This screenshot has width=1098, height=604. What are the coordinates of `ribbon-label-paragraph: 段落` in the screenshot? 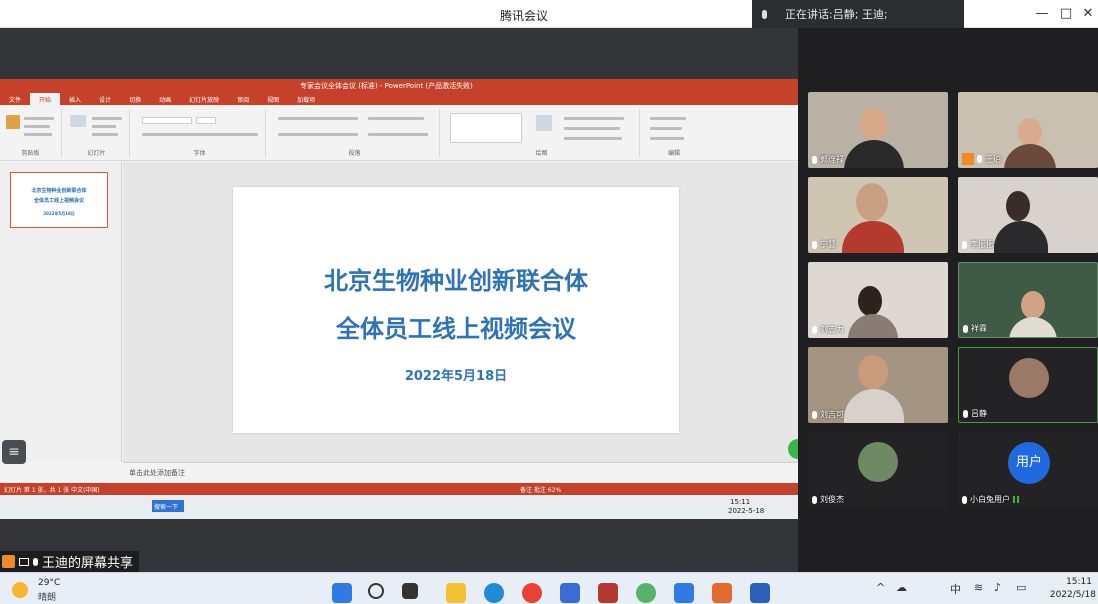 It's located at (354, 153).